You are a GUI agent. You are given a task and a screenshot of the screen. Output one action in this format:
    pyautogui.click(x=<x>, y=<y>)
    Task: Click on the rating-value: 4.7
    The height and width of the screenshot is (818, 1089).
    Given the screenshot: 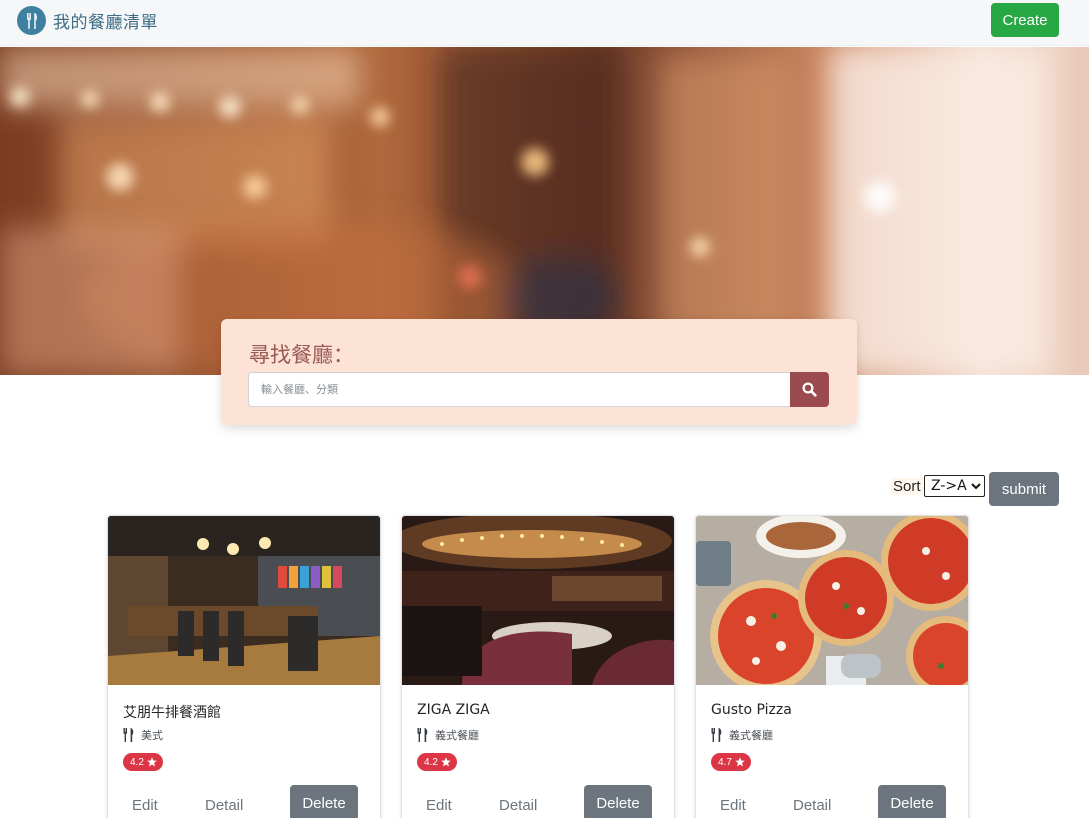 What is the action you would take?
    pyautogui.click(x=725, y=762)
    